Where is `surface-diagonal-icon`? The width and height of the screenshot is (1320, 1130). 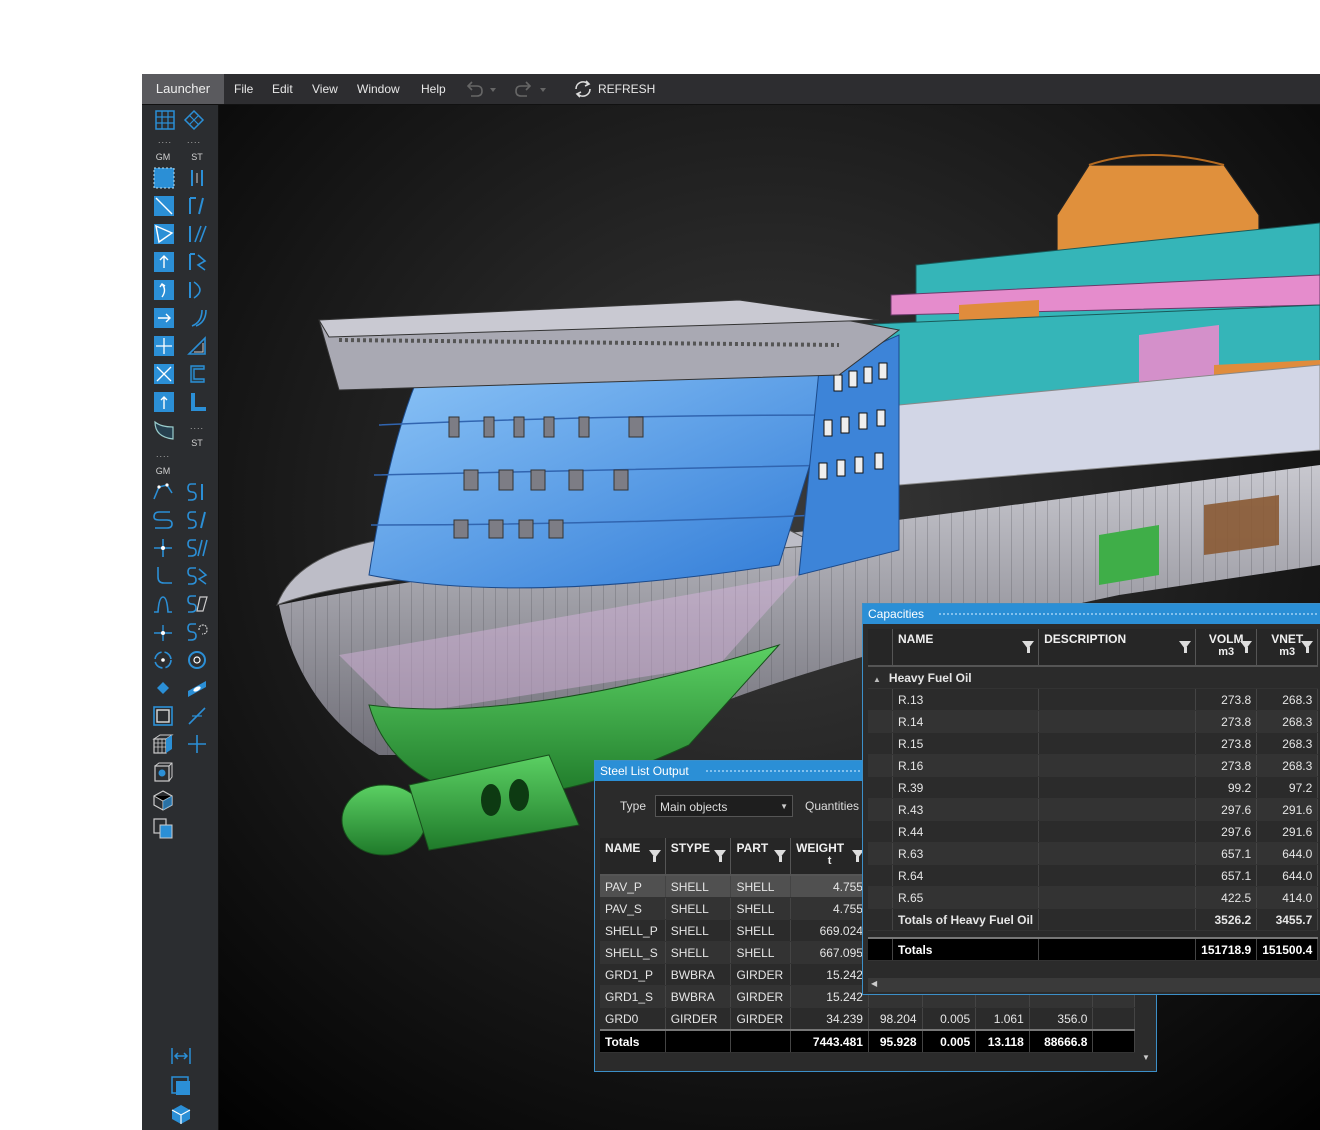 surface-diagonal-icon is located at coordinates (164, 206).